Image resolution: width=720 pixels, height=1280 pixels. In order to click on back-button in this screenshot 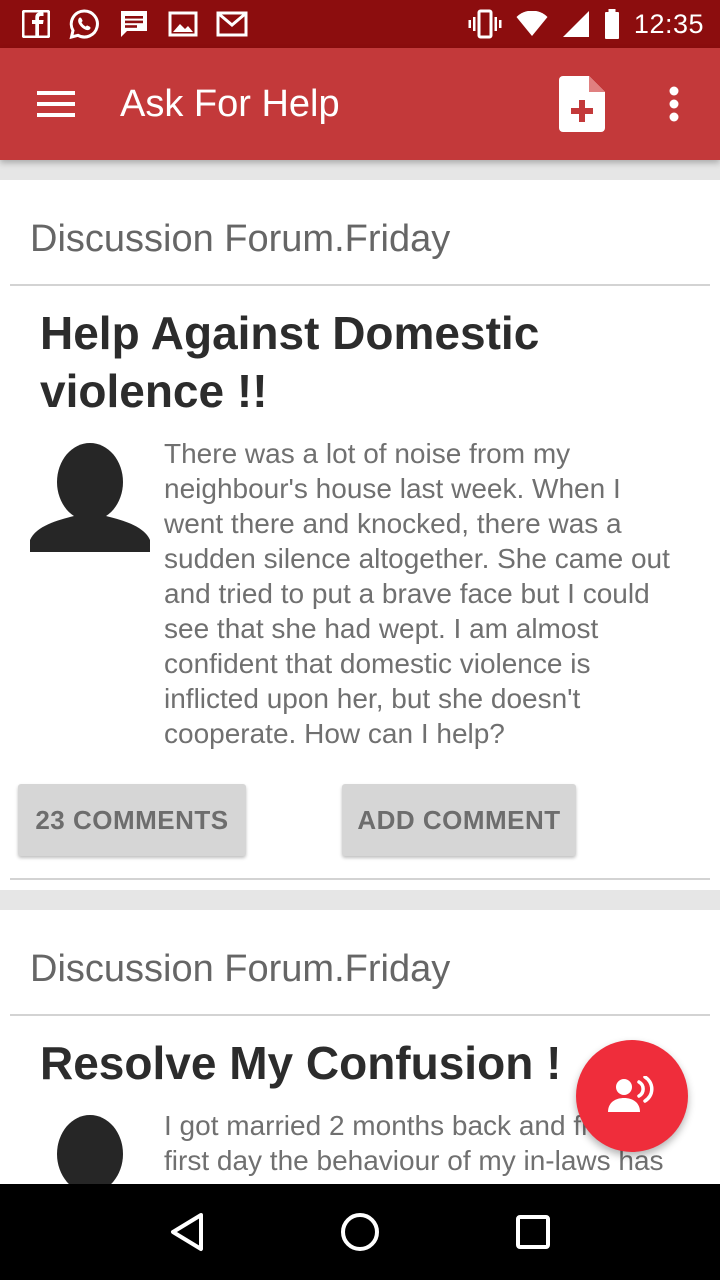, I will do `click(187, 1232)`.